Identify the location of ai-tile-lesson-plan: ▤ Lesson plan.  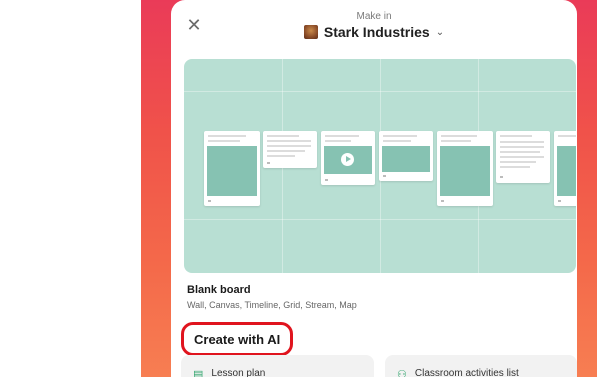
(277, 366).